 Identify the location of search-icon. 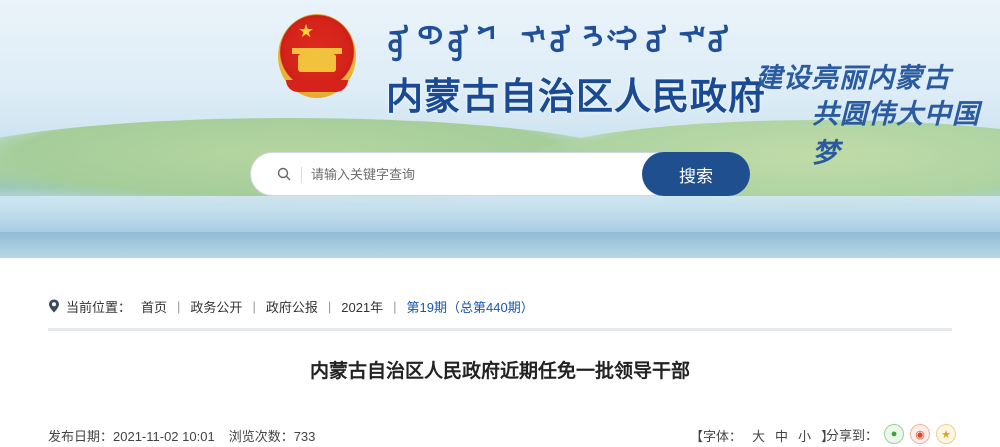
(284, 174).